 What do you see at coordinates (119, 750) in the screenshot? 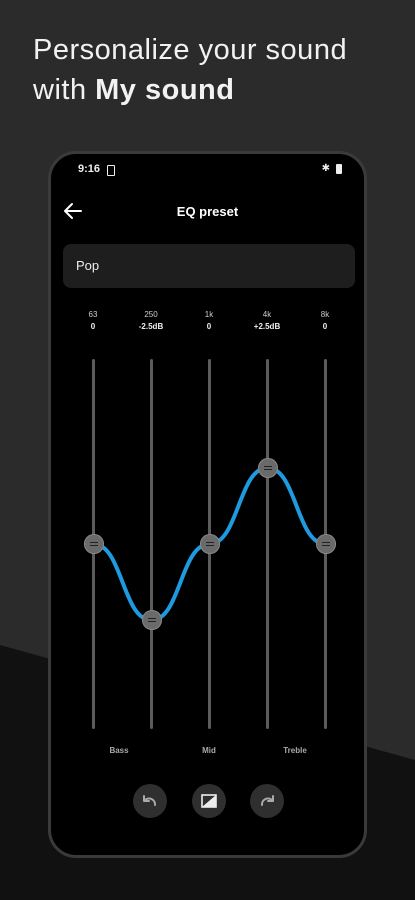
I see `zone-label-bass: Bass` at bounding box center [119, 750].